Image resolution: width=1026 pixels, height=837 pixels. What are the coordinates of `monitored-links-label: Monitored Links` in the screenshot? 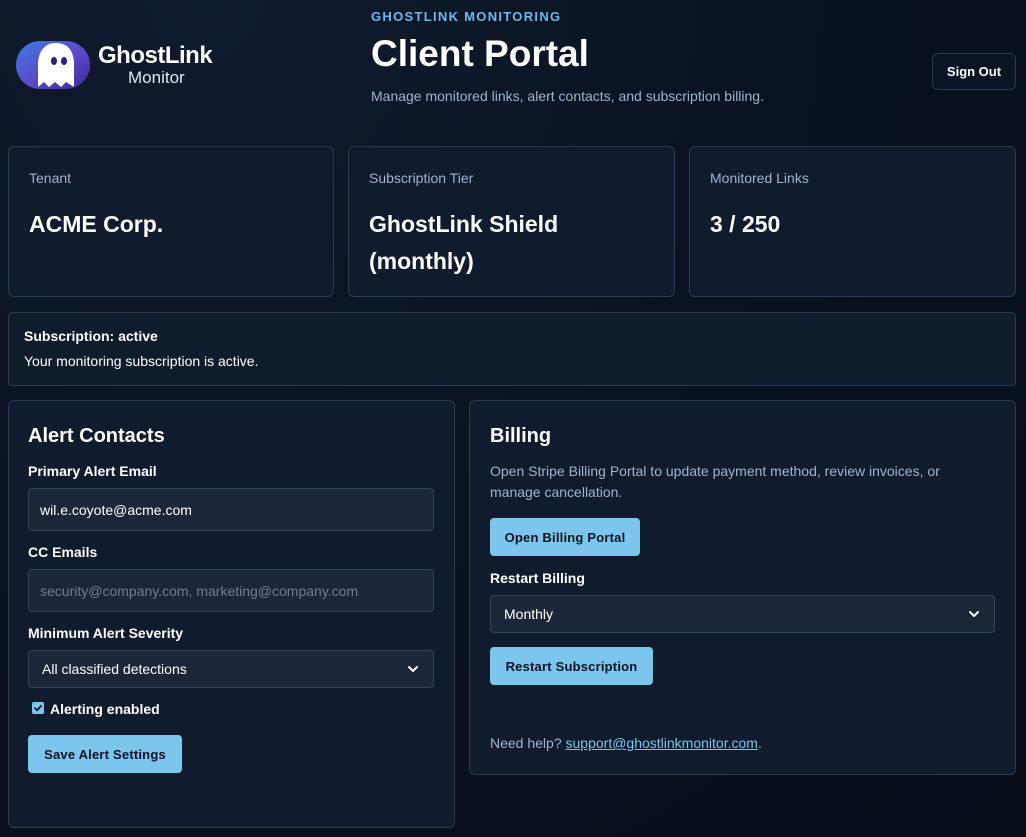 It's located at (759, 178).